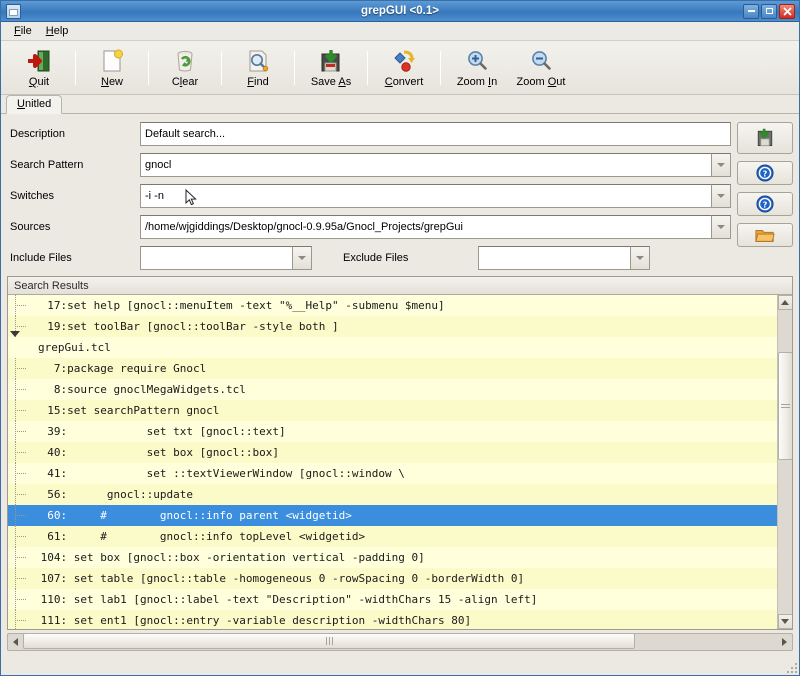  I want to click on results-vertical-scrollbar, so click(784, 462).